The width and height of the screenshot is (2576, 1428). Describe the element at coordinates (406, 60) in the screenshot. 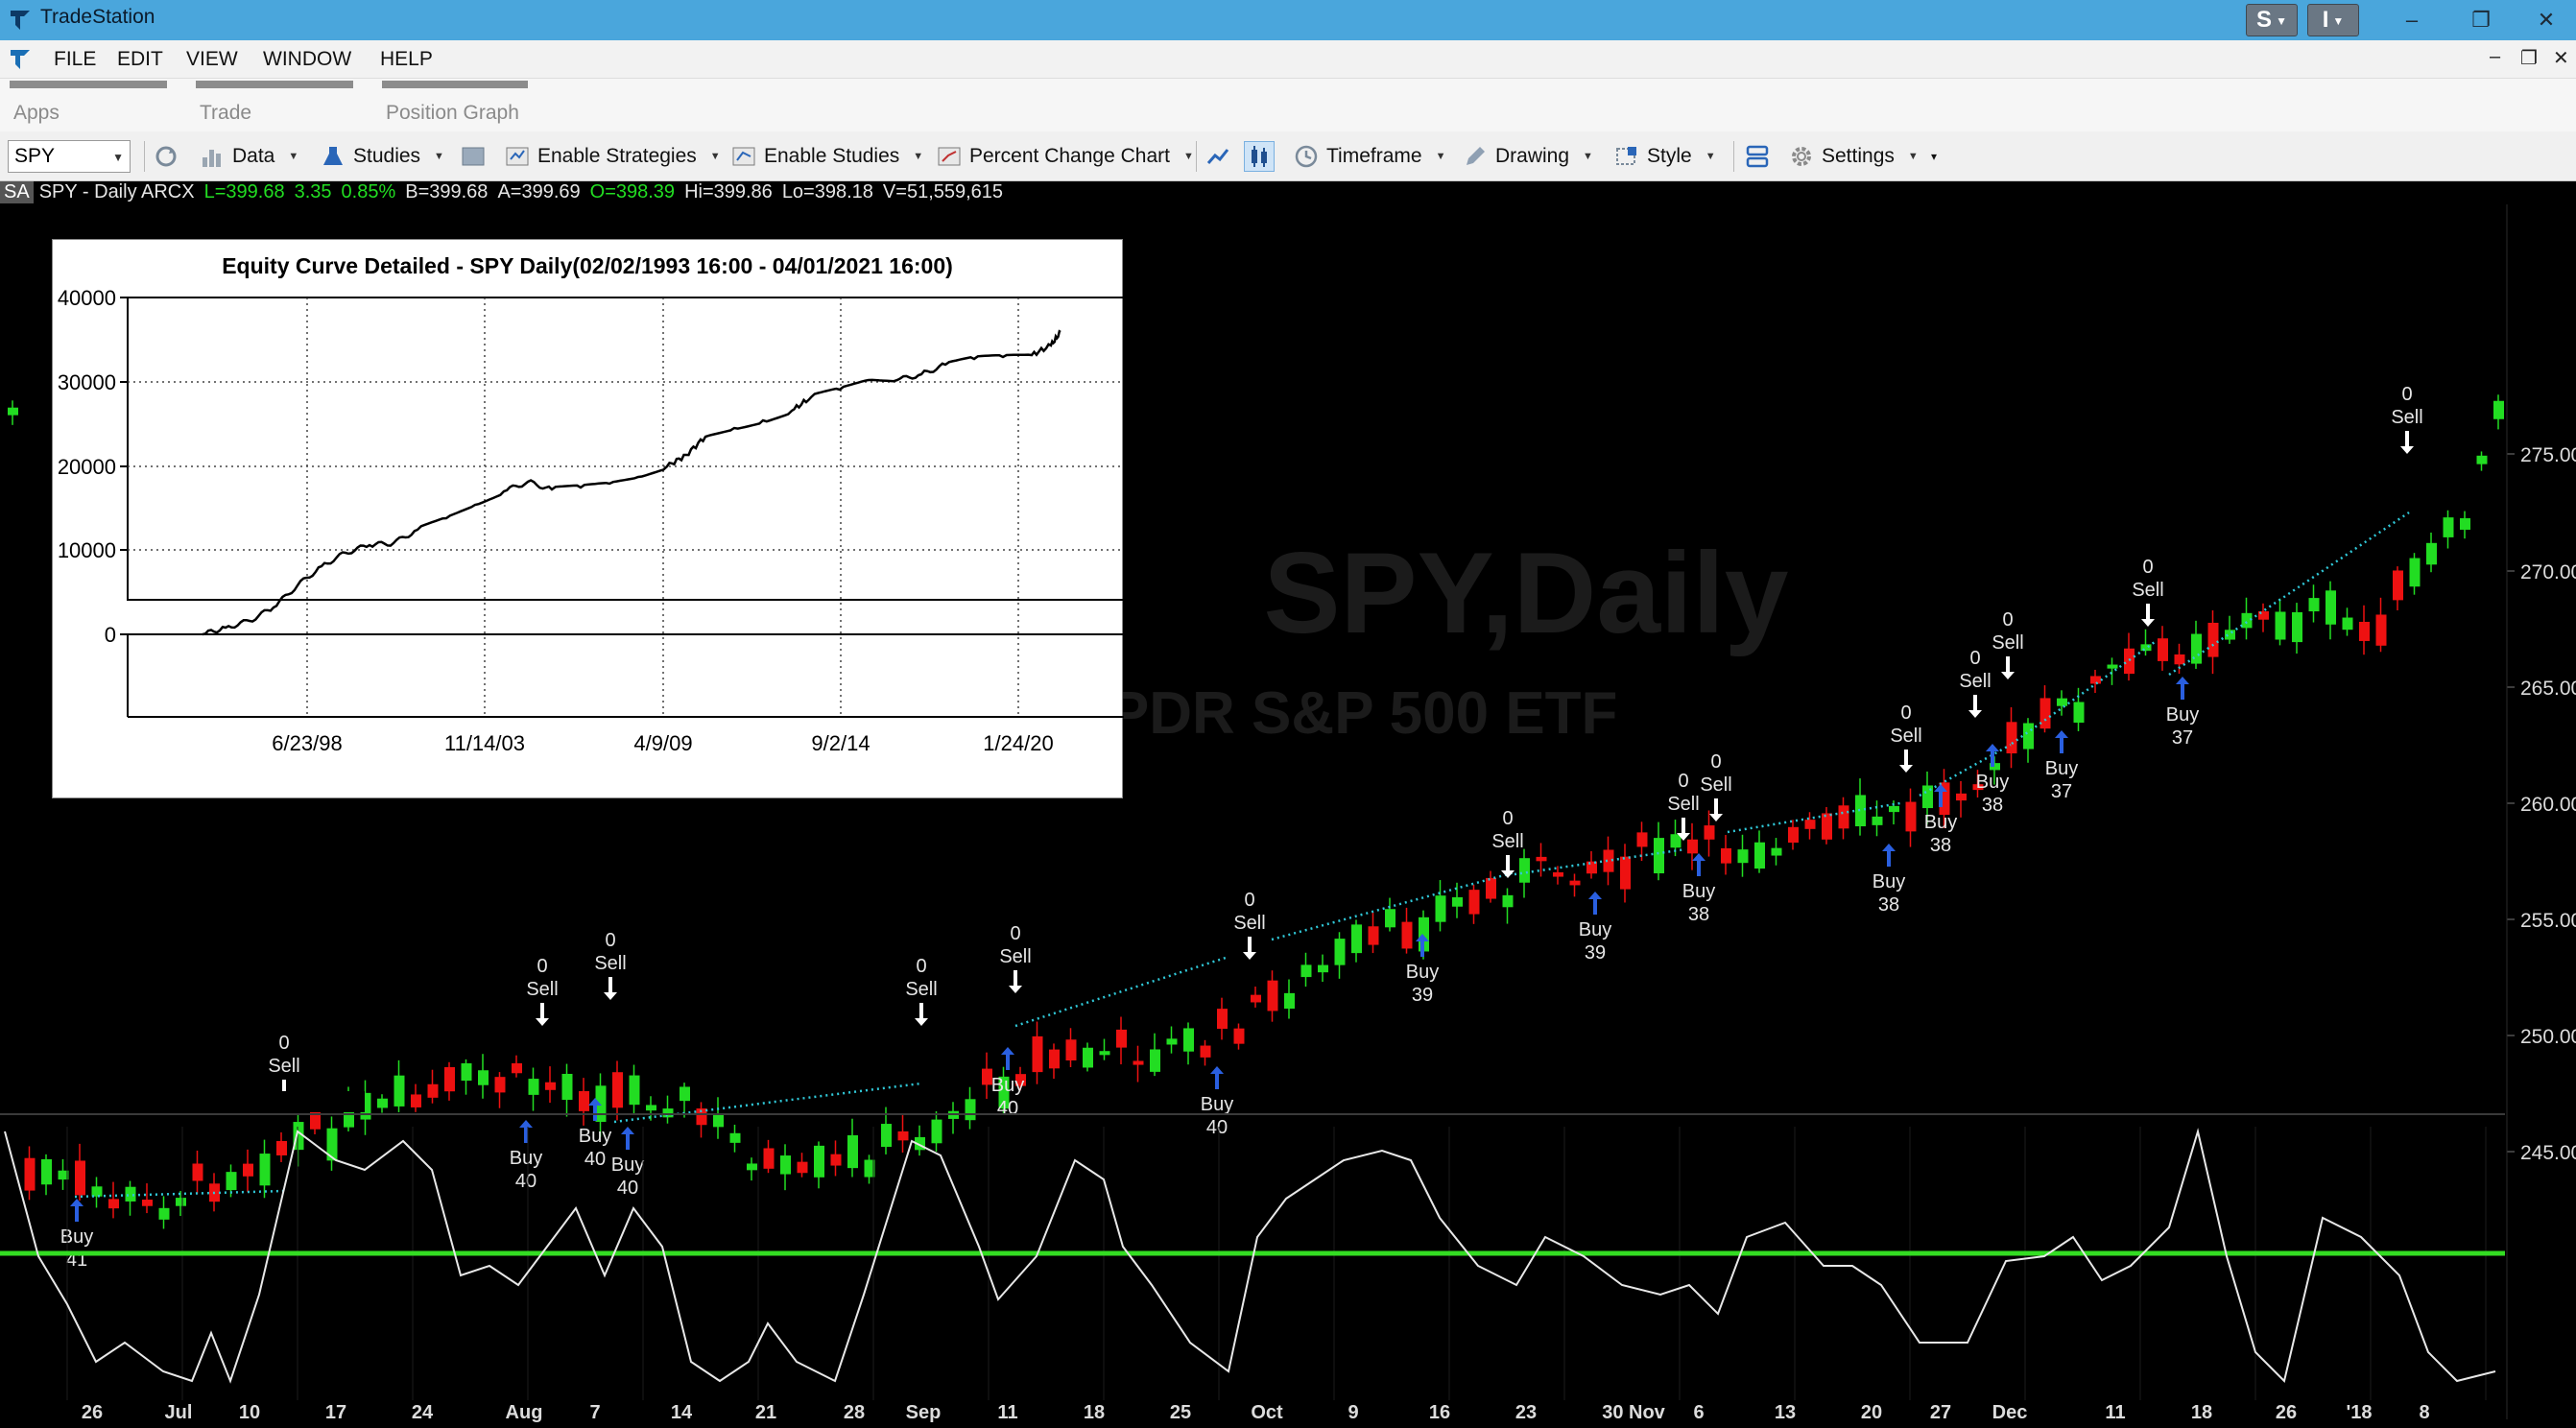

I see `menu-help: HELP` at that location.